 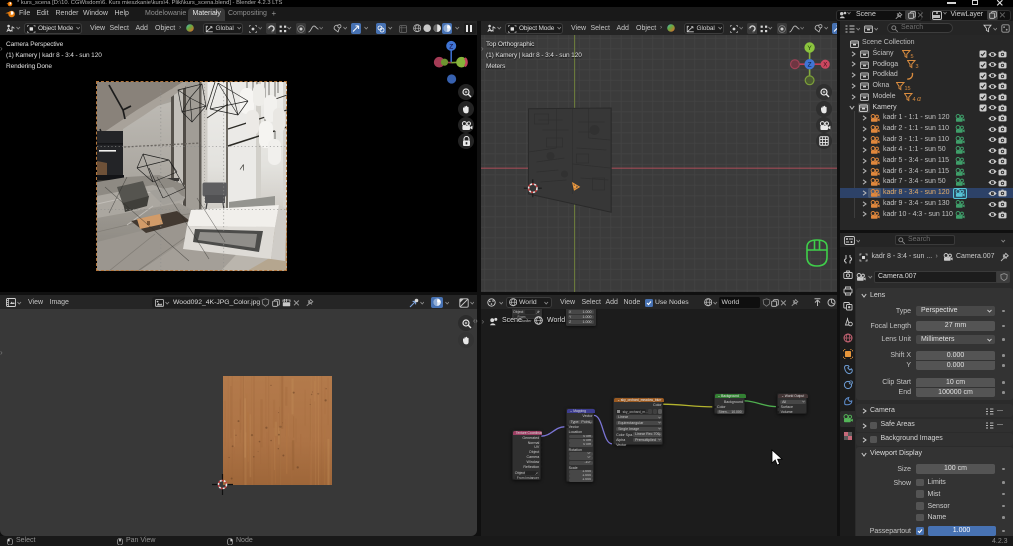 What do you see at coordinates (809, 48) in the screenshot?
I see `svg-text: Y` at bounding box center [809, 48].